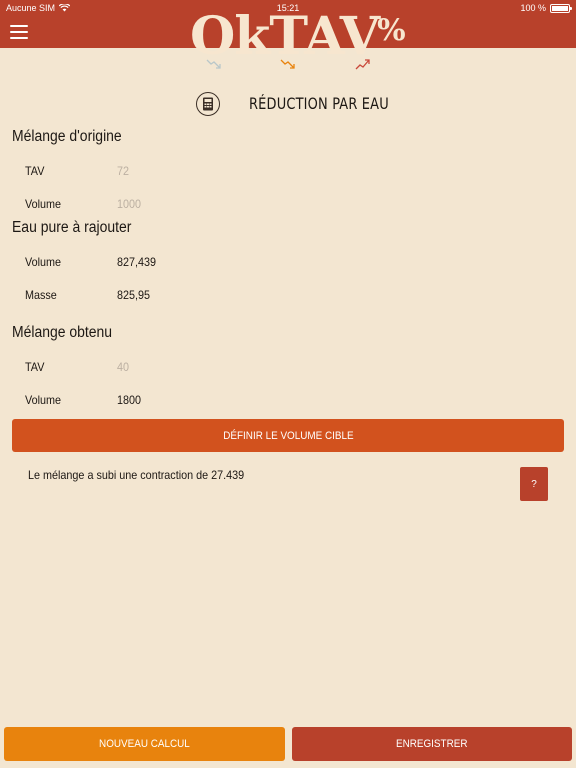  I want to click on water-volume-label: Volume, so click(43, 262).